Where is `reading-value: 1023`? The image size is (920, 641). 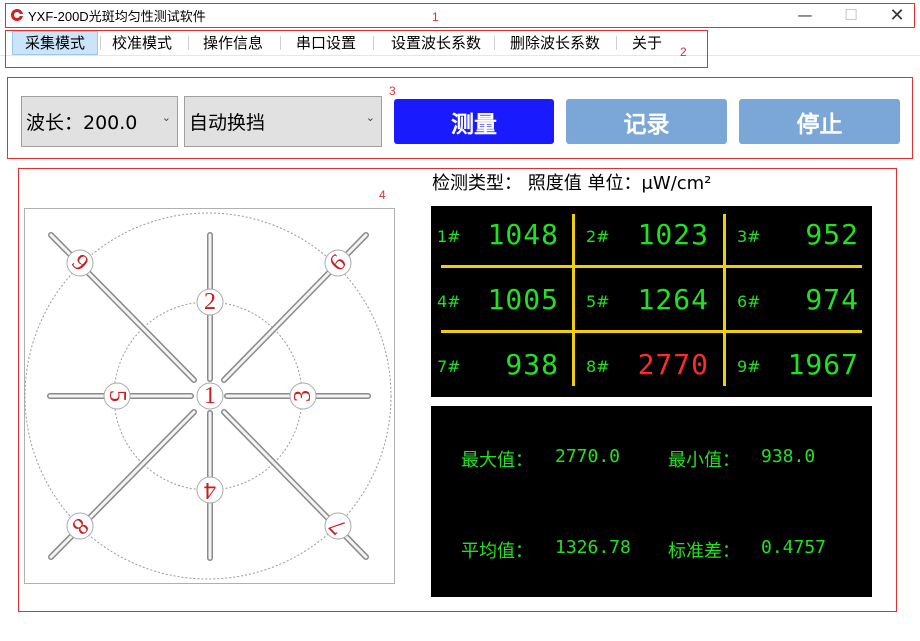
reading-value: 1023 is located at coordinates (673, 234).